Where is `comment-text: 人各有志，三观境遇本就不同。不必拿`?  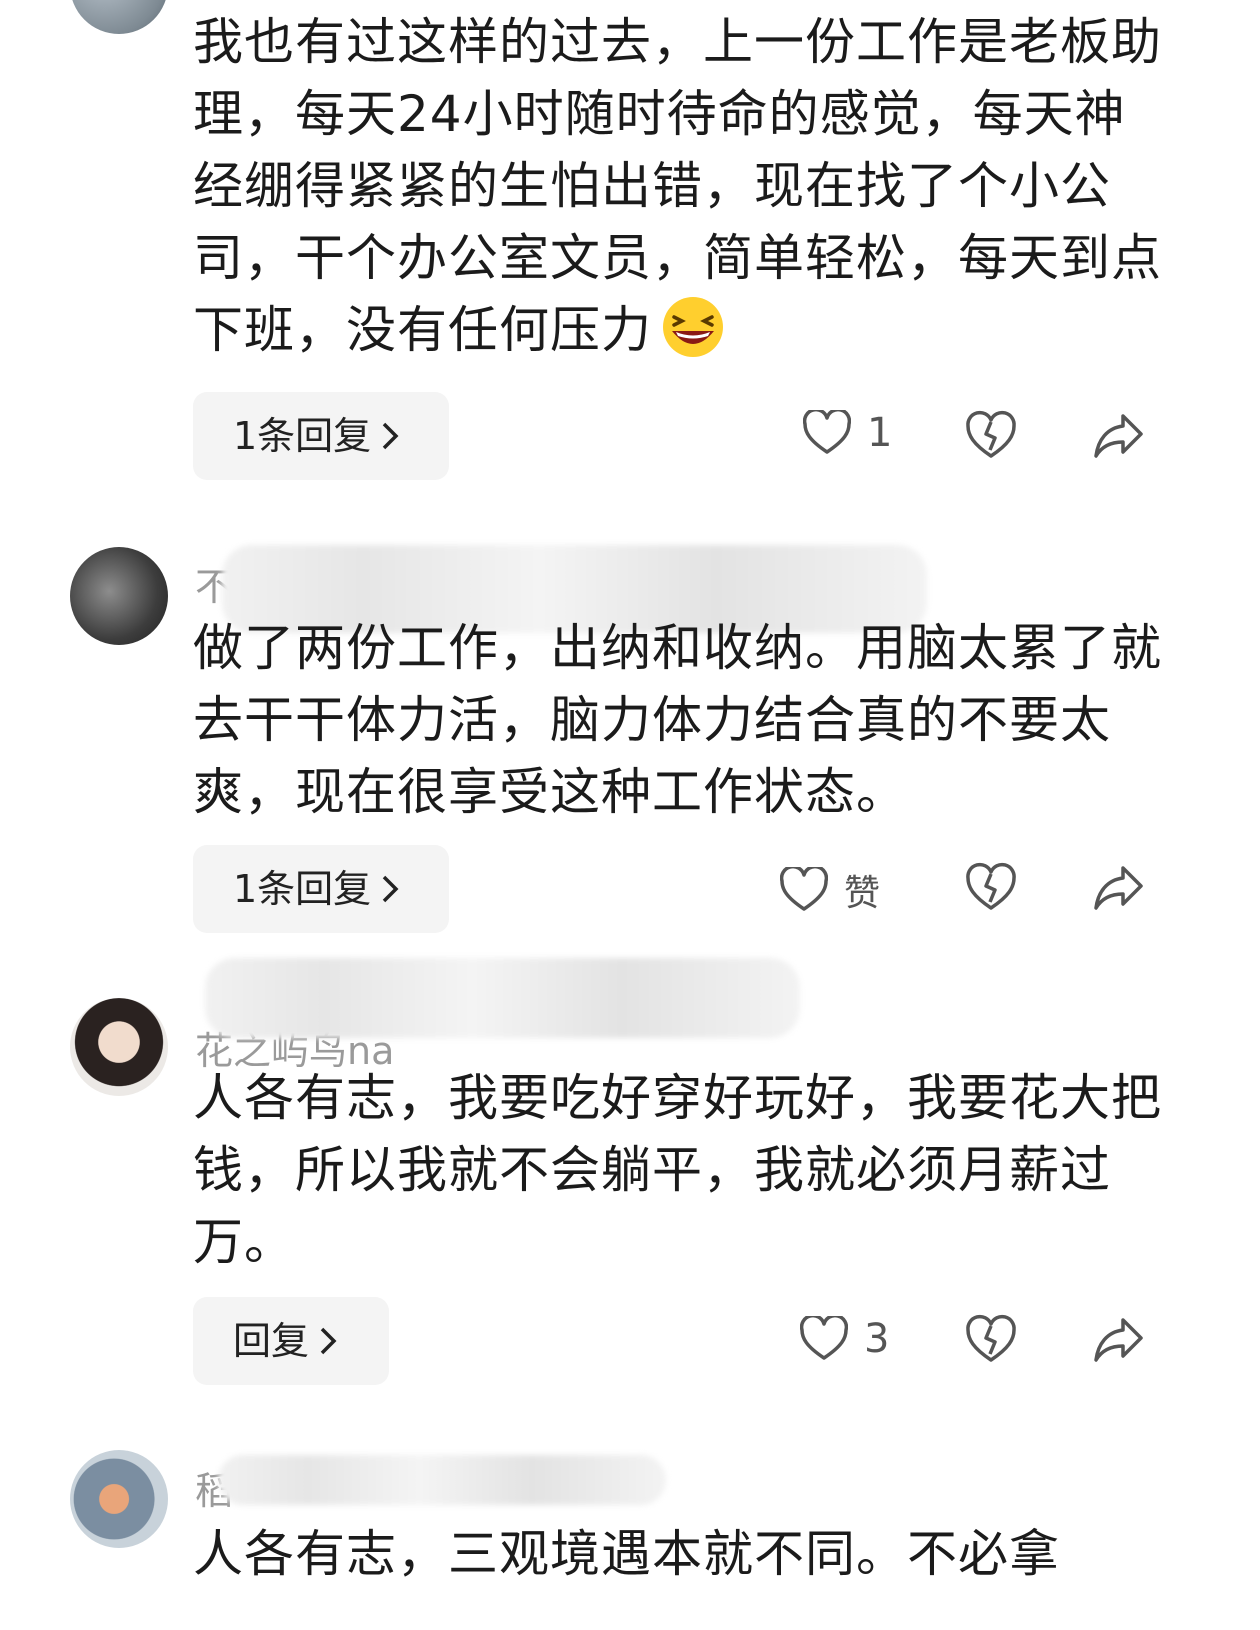
comment-text: 人各有志，三观境遇本就不同。不必拿 is located at coordinates (626, 1554).